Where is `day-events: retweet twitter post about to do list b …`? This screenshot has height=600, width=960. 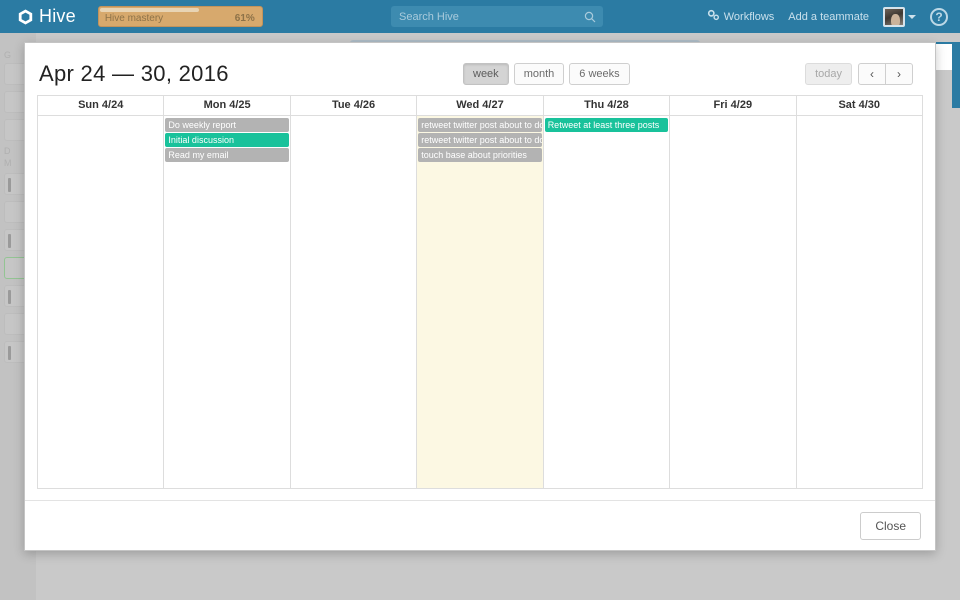 day-events: retweet twitter post about to do list b … is located at coordinates (480, 140).